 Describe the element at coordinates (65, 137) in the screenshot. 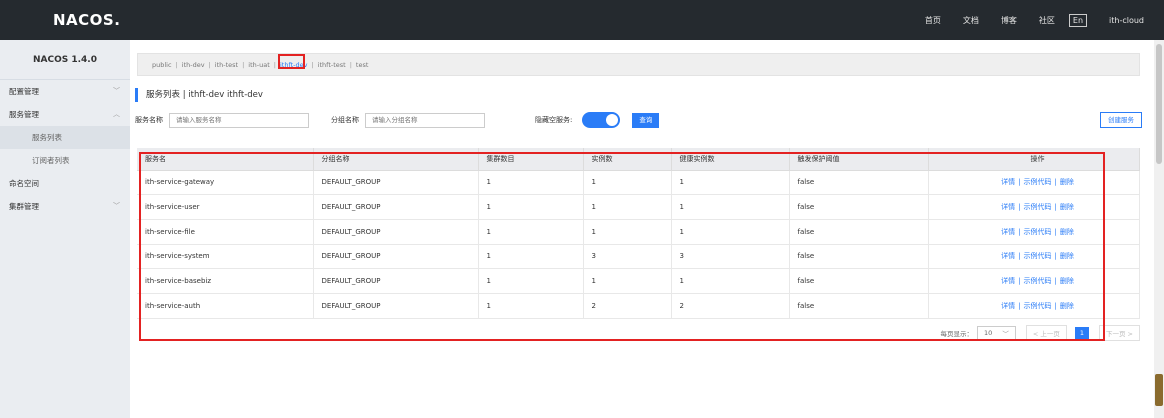

I see `sidebar-item-2: 服务列表` at that location.